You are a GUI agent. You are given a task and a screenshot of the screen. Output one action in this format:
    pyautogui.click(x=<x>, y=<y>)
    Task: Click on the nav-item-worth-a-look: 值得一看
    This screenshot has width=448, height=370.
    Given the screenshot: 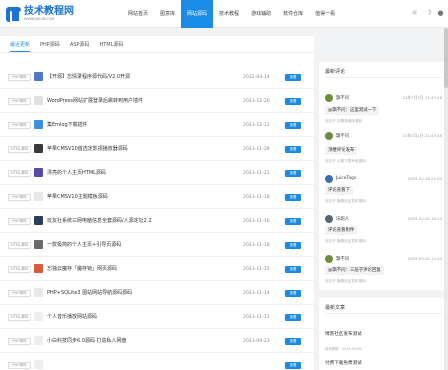 What is the action you would take?
    pyautogui.click(x=325, y=14)
    